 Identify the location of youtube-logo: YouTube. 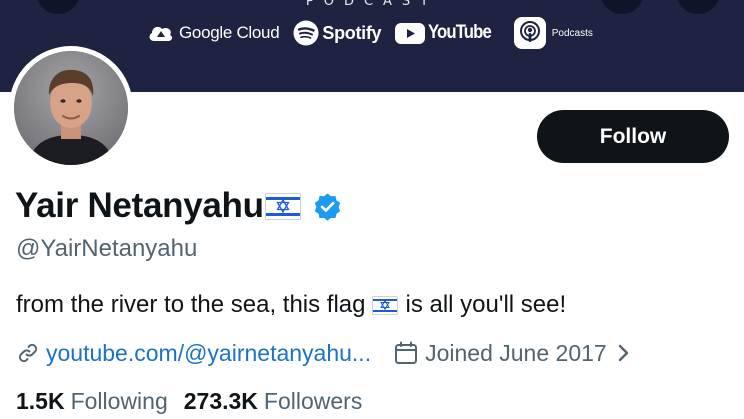
(447, 33).